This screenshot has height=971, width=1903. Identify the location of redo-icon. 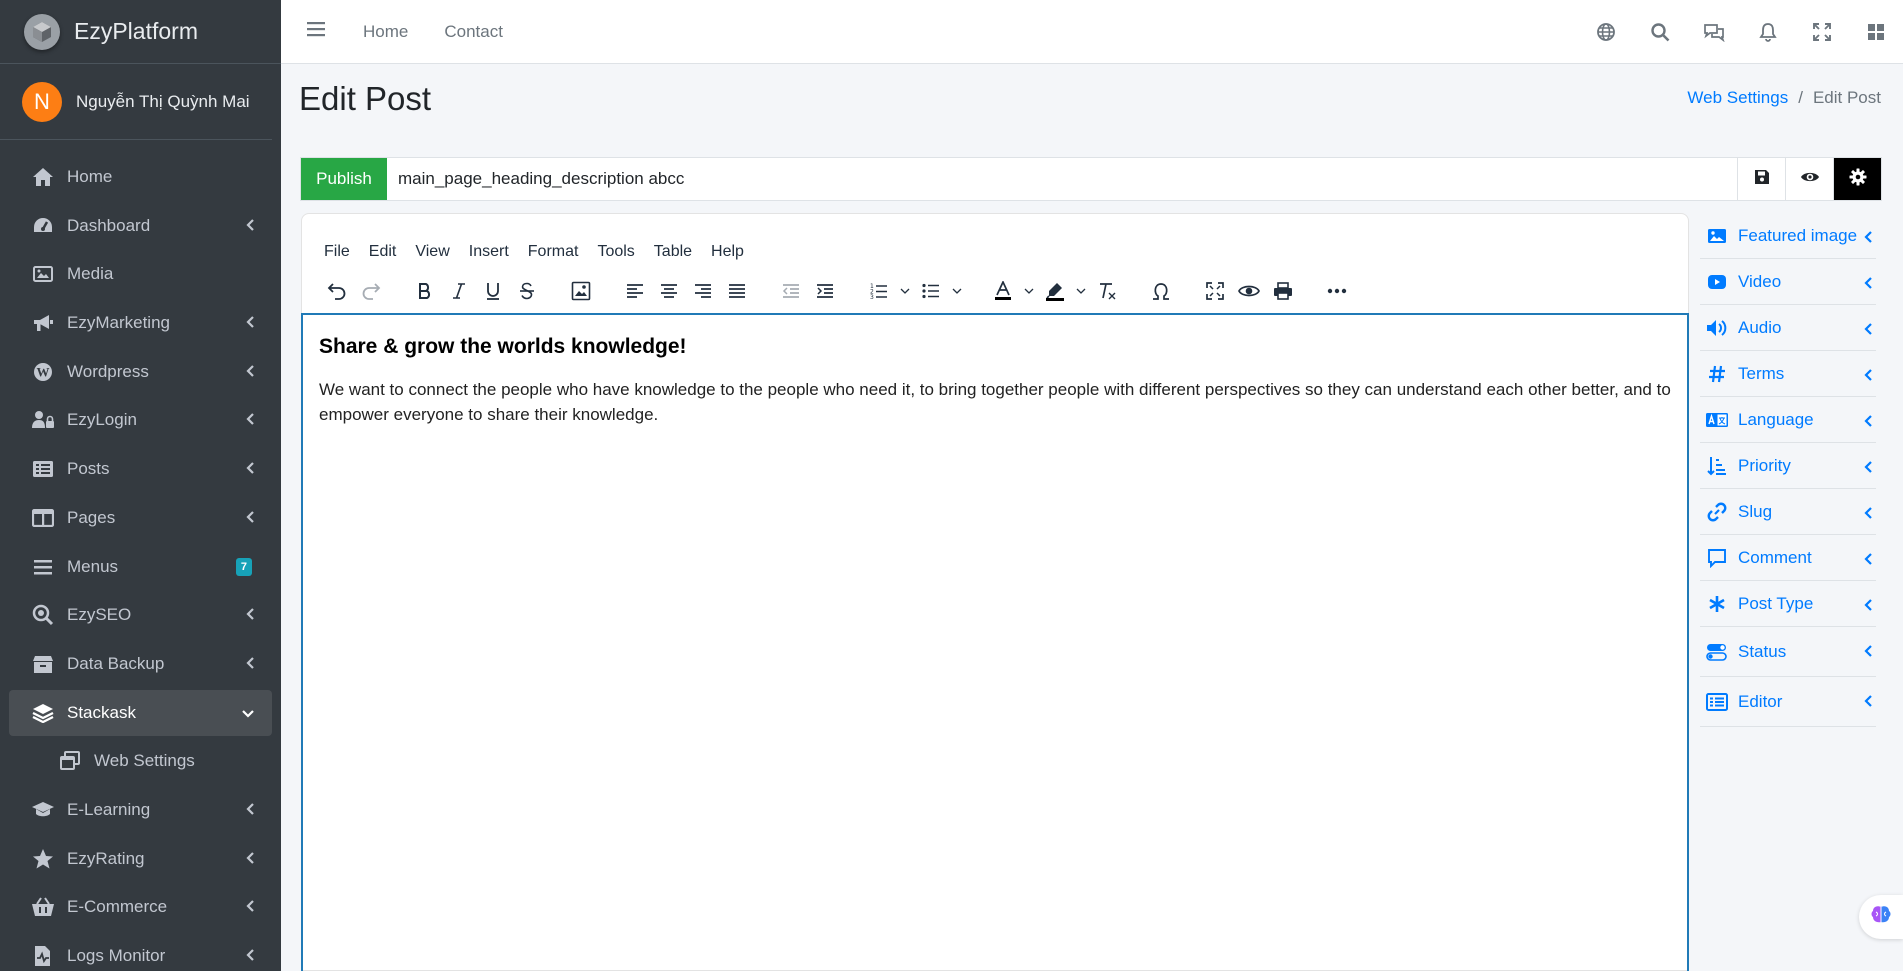
(371, 291).